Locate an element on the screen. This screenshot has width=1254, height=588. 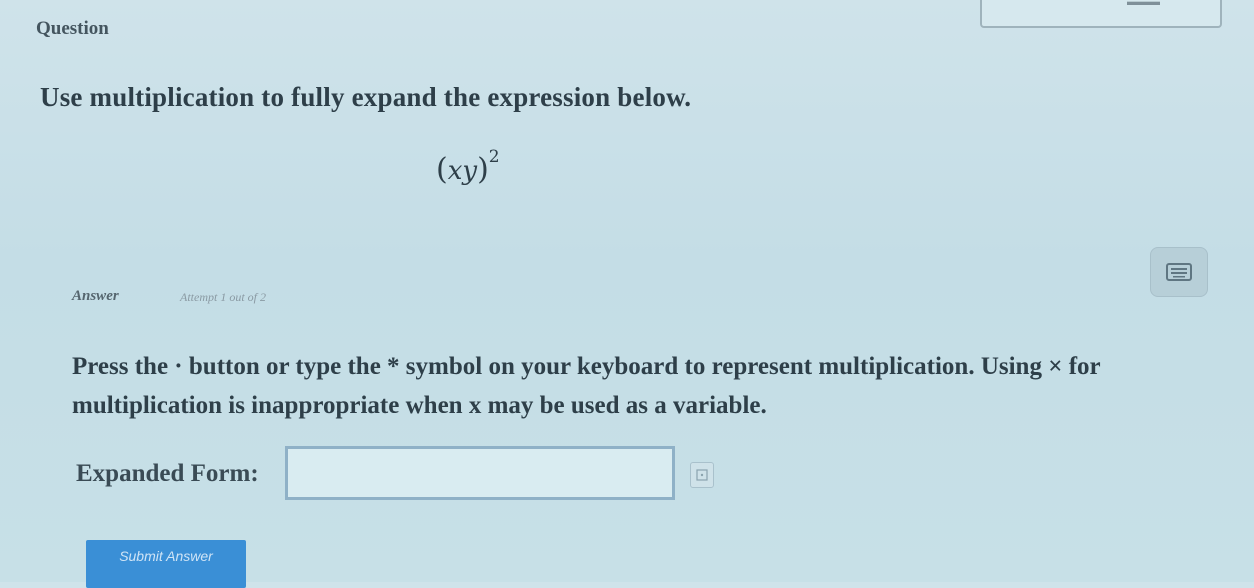
math-symbol-button is located at coordinates (702, 475).